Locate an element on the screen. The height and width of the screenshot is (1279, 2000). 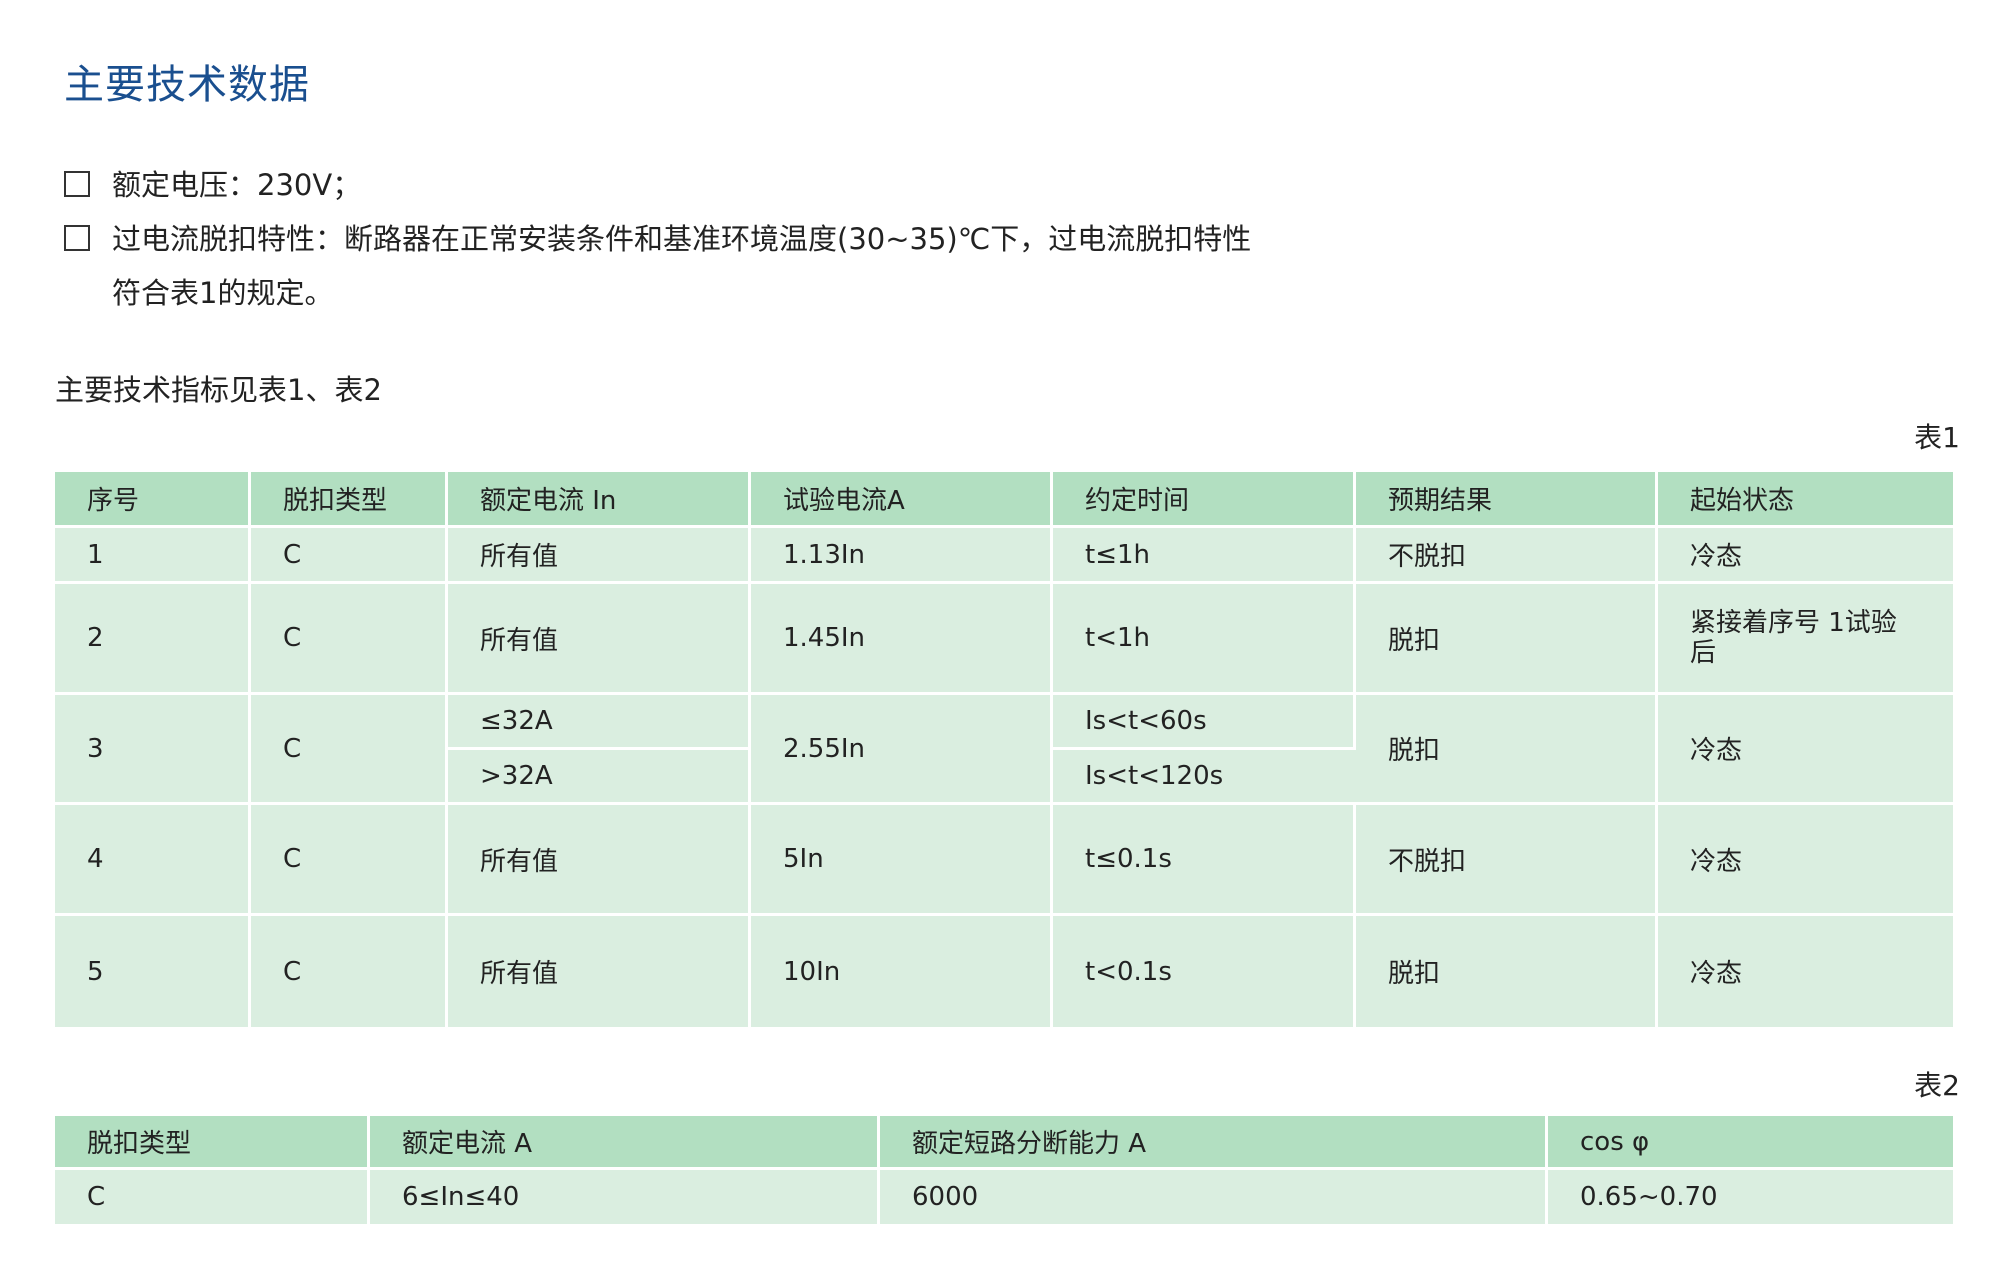
cell-no: 2 is located at coordinates (153, 639).